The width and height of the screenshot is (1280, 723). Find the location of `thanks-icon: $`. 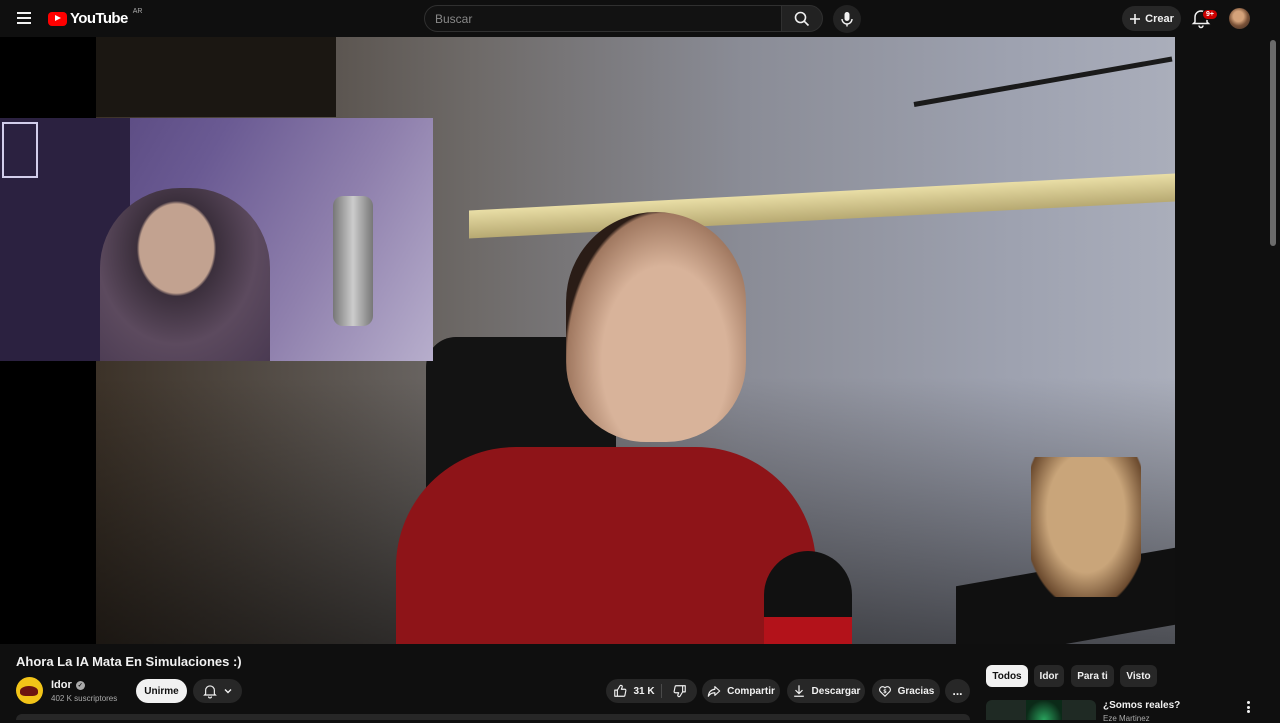

thanks-icon: $ is located at coordinates (884, 691).